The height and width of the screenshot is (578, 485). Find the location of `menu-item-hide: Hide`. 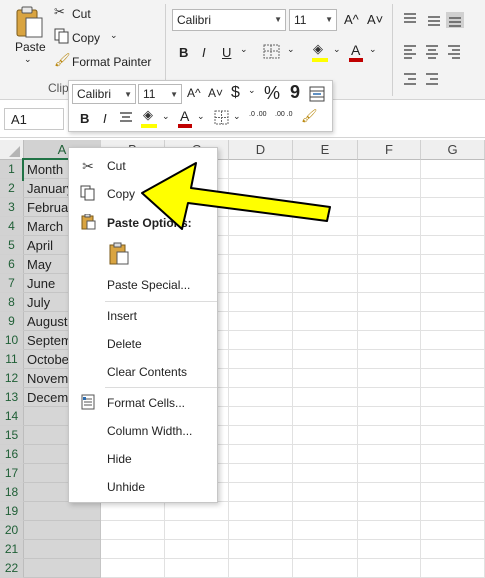

menu-item-hide: Hide is located at coordinates (143, 459).